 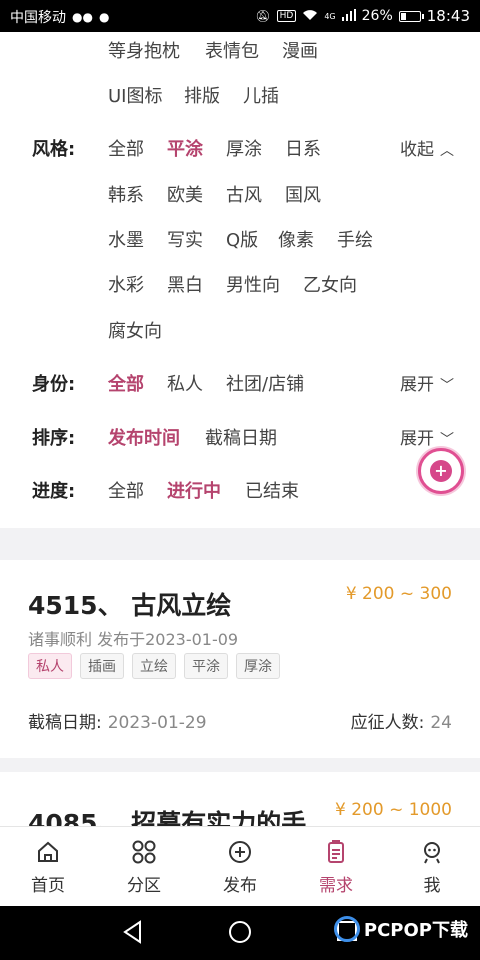 I want to click on type-row-2: UI图标 排版 儿插, so click(x=240, y=95).